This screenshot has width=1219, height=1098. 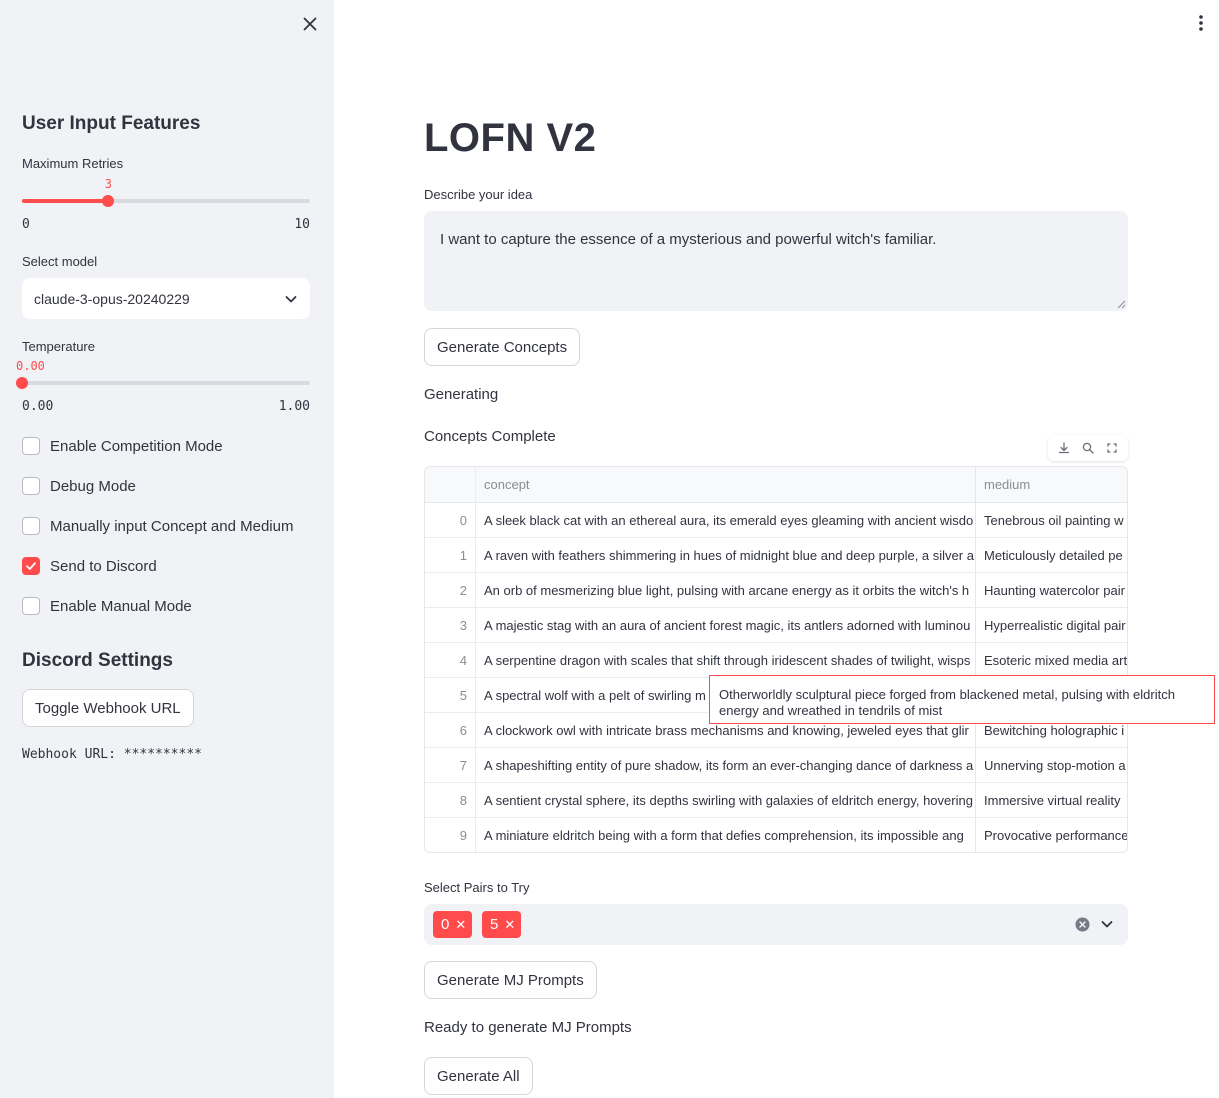 What do you see at coordinates (1088, 448) in the screenshot?
I see `search-icon` at bounding box center [1088, 448].